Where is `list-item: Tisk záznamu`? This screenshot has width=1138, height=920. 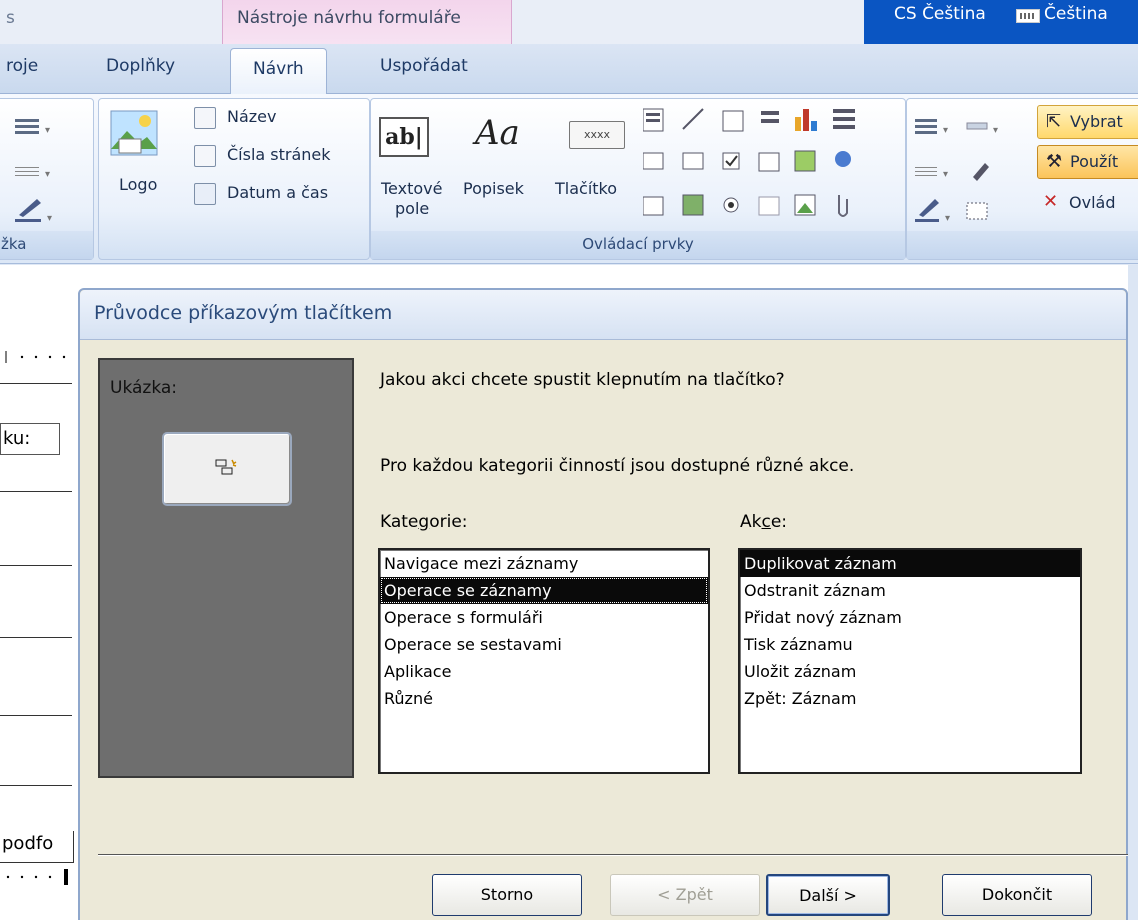
list-item: Tisk záznamu is located at coordinates (910, 644).